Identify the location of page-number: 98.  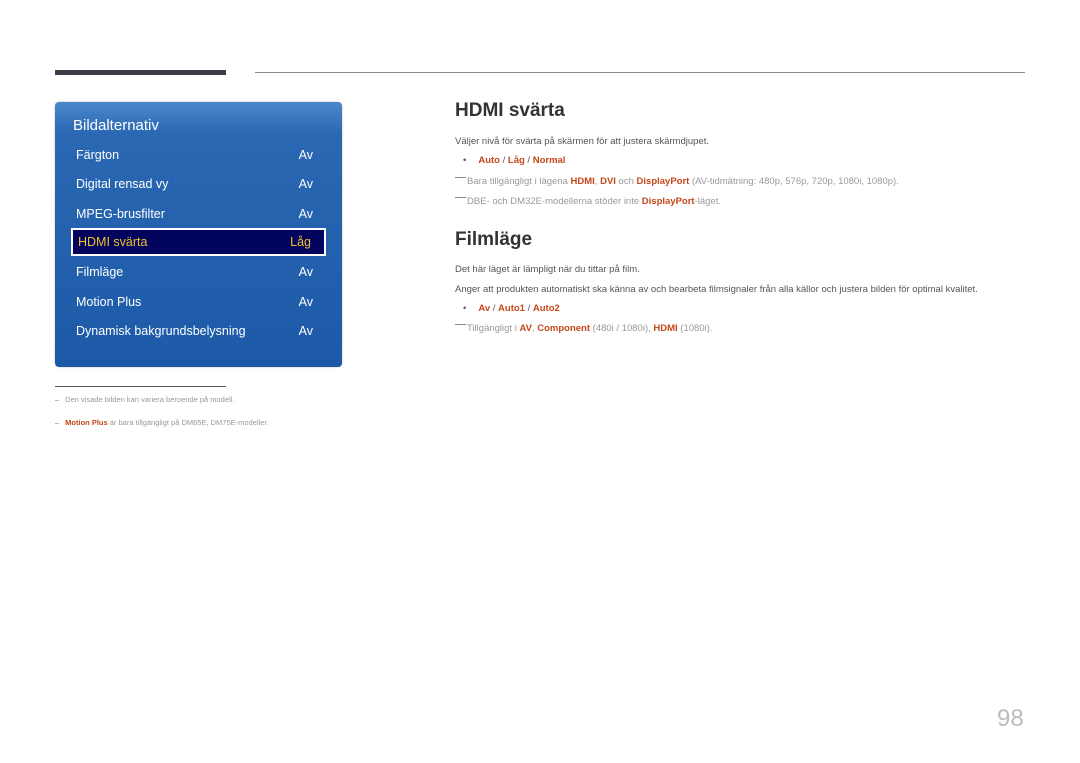
(1010, 718).